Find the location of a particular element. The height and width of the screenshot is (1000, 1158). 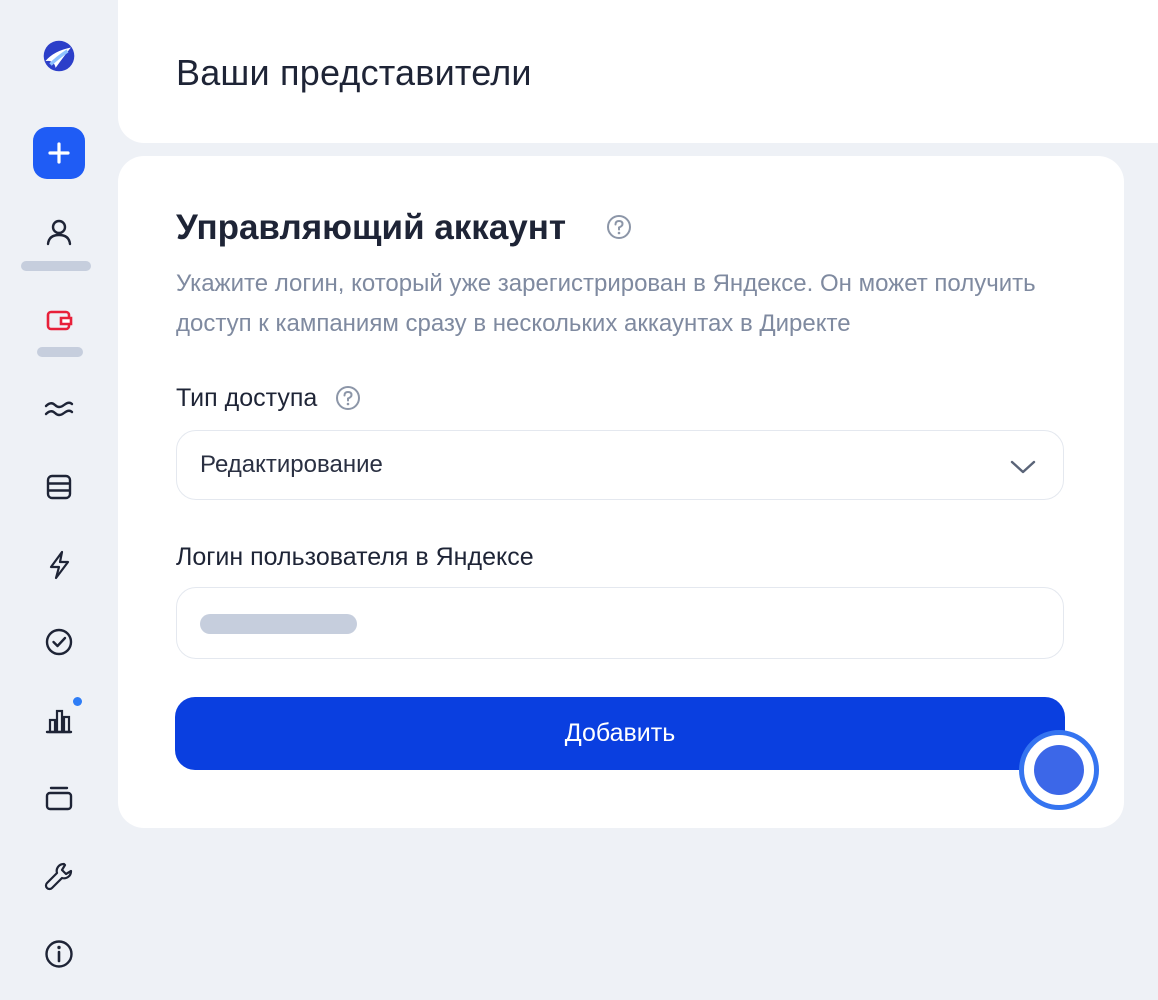

sidebar-item-help is located at coordinates (59, 954).